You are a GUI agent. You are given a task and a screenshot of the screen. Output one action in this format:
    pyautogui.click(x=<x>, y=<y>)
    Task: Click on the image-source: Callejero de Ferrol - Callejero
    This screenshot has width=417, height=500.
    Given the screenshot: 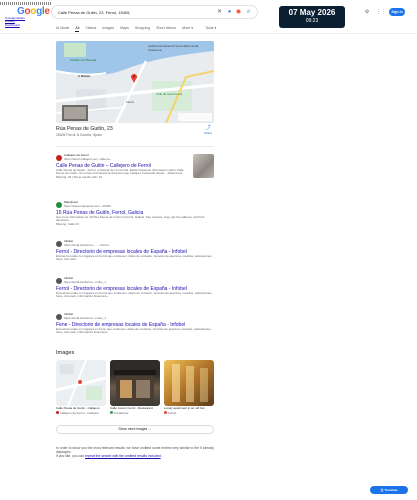 What is the action you would take?
    pyautogui.click(x=81, y=413)
    